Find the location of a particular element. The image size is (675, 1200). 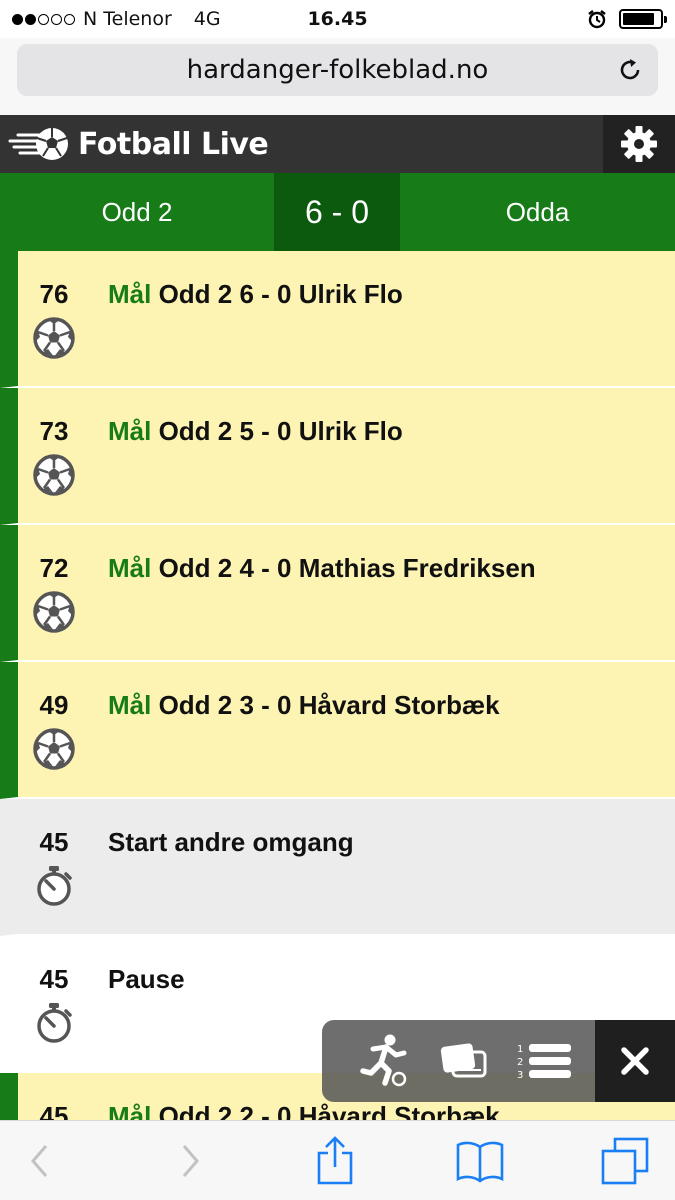

event-text: Pause is located at coordinates (146, 979).